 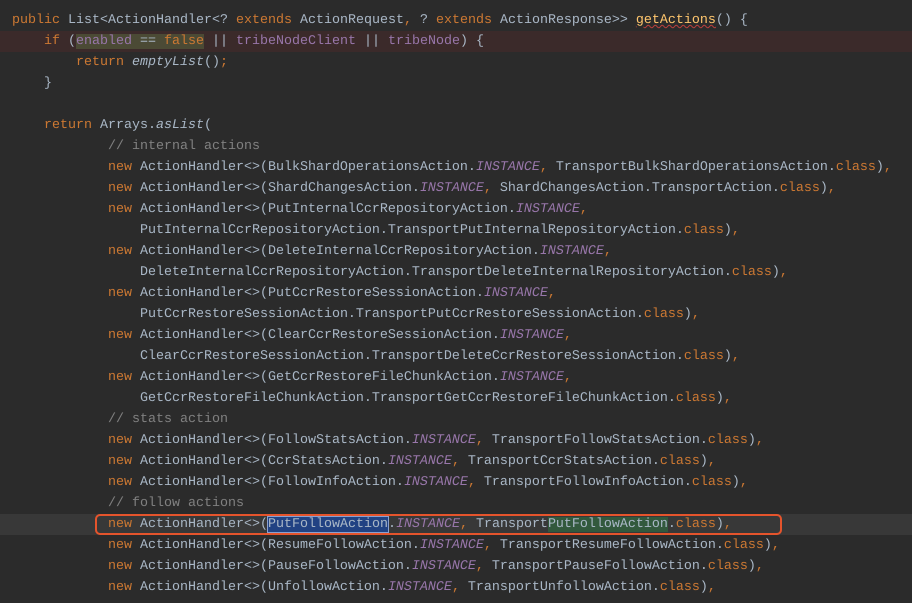 What do you see at coordinates (444, 545) in the screenshot?
I see `code-line: new ActionHandler<>(ResumeFollowAction.INSTANCE, TransportResumeFollowAction.class),` at bounding box center [444, 545].